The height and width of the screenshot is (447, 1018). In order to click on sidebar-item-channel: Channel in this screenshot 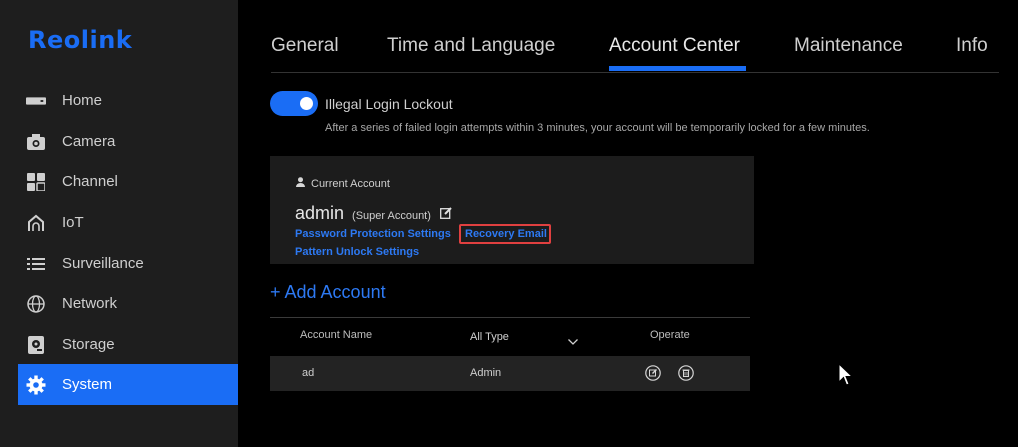, I will do `click(128, 181)`.